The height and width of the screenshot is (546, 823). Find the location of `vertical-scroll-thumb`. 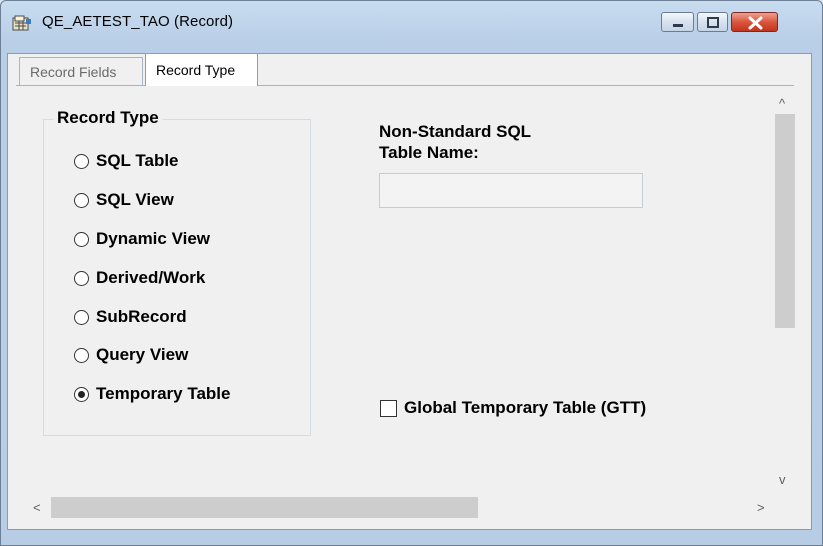

vertical-scroll-thumb is located at coordinates (785, 221).